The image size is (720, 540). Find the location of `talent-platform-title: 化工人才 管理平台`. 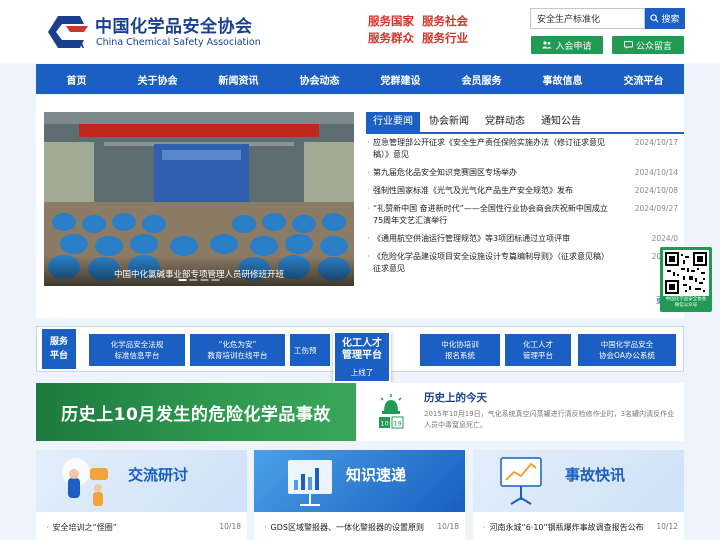

talent-platform-title: 化工人才 管理平台 is located at coordinates (362, 349).